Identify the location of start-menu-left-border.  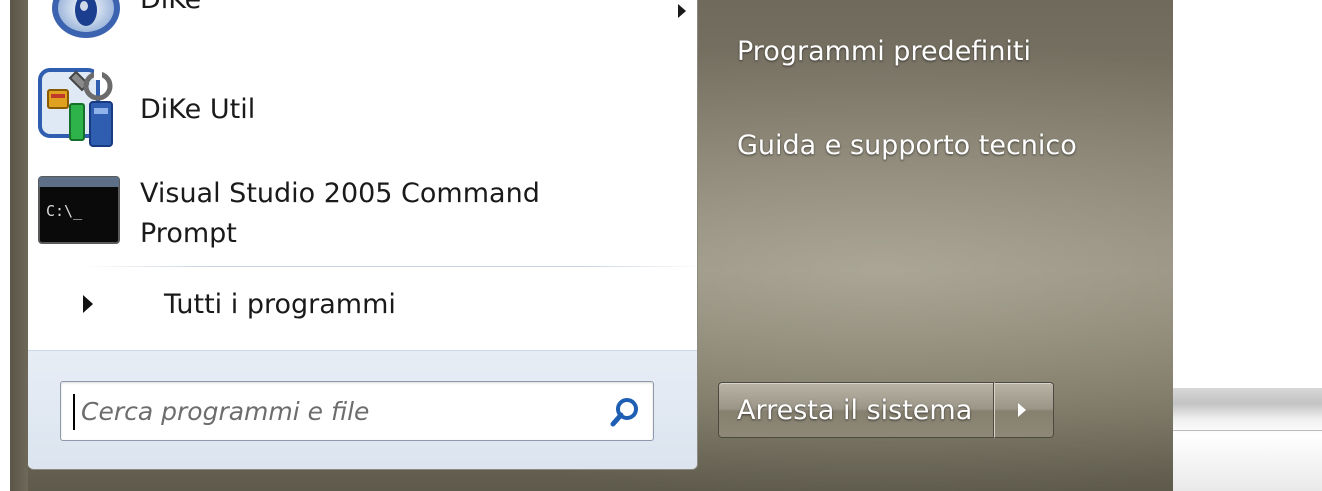
(19, 245).